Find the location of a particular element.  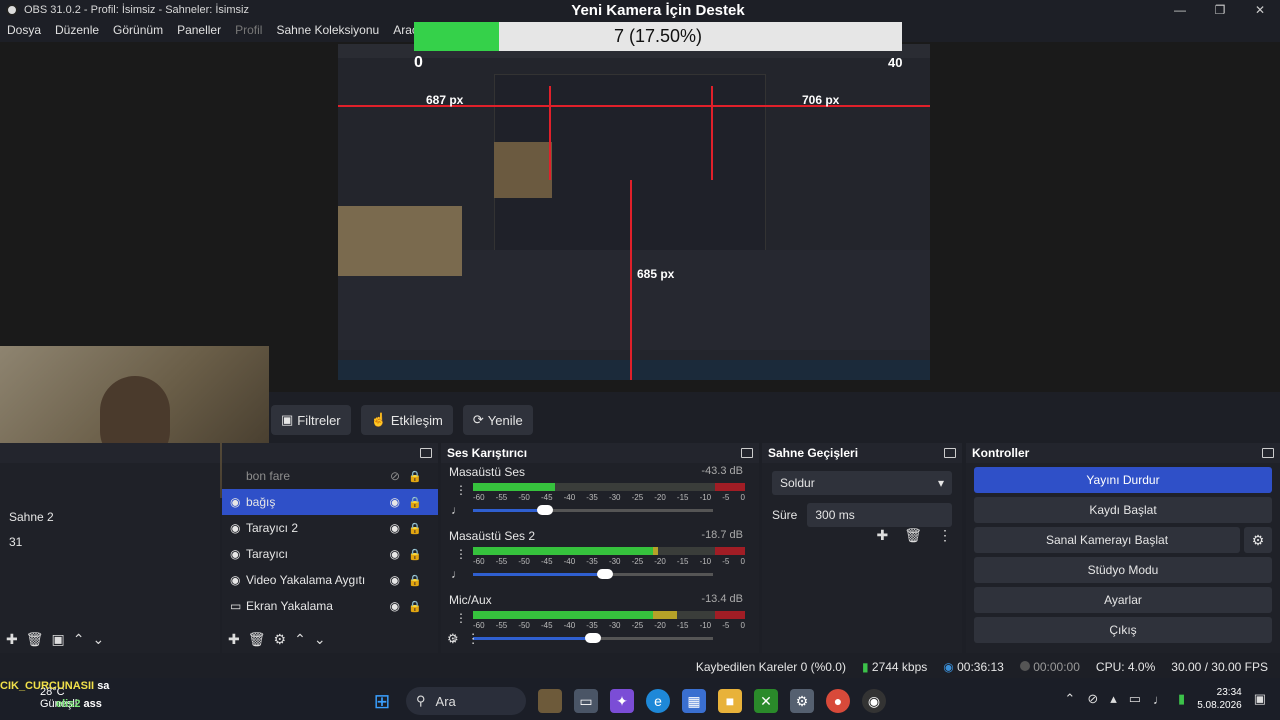

close-icon: ✕ is located at coordinates (1260, 10).